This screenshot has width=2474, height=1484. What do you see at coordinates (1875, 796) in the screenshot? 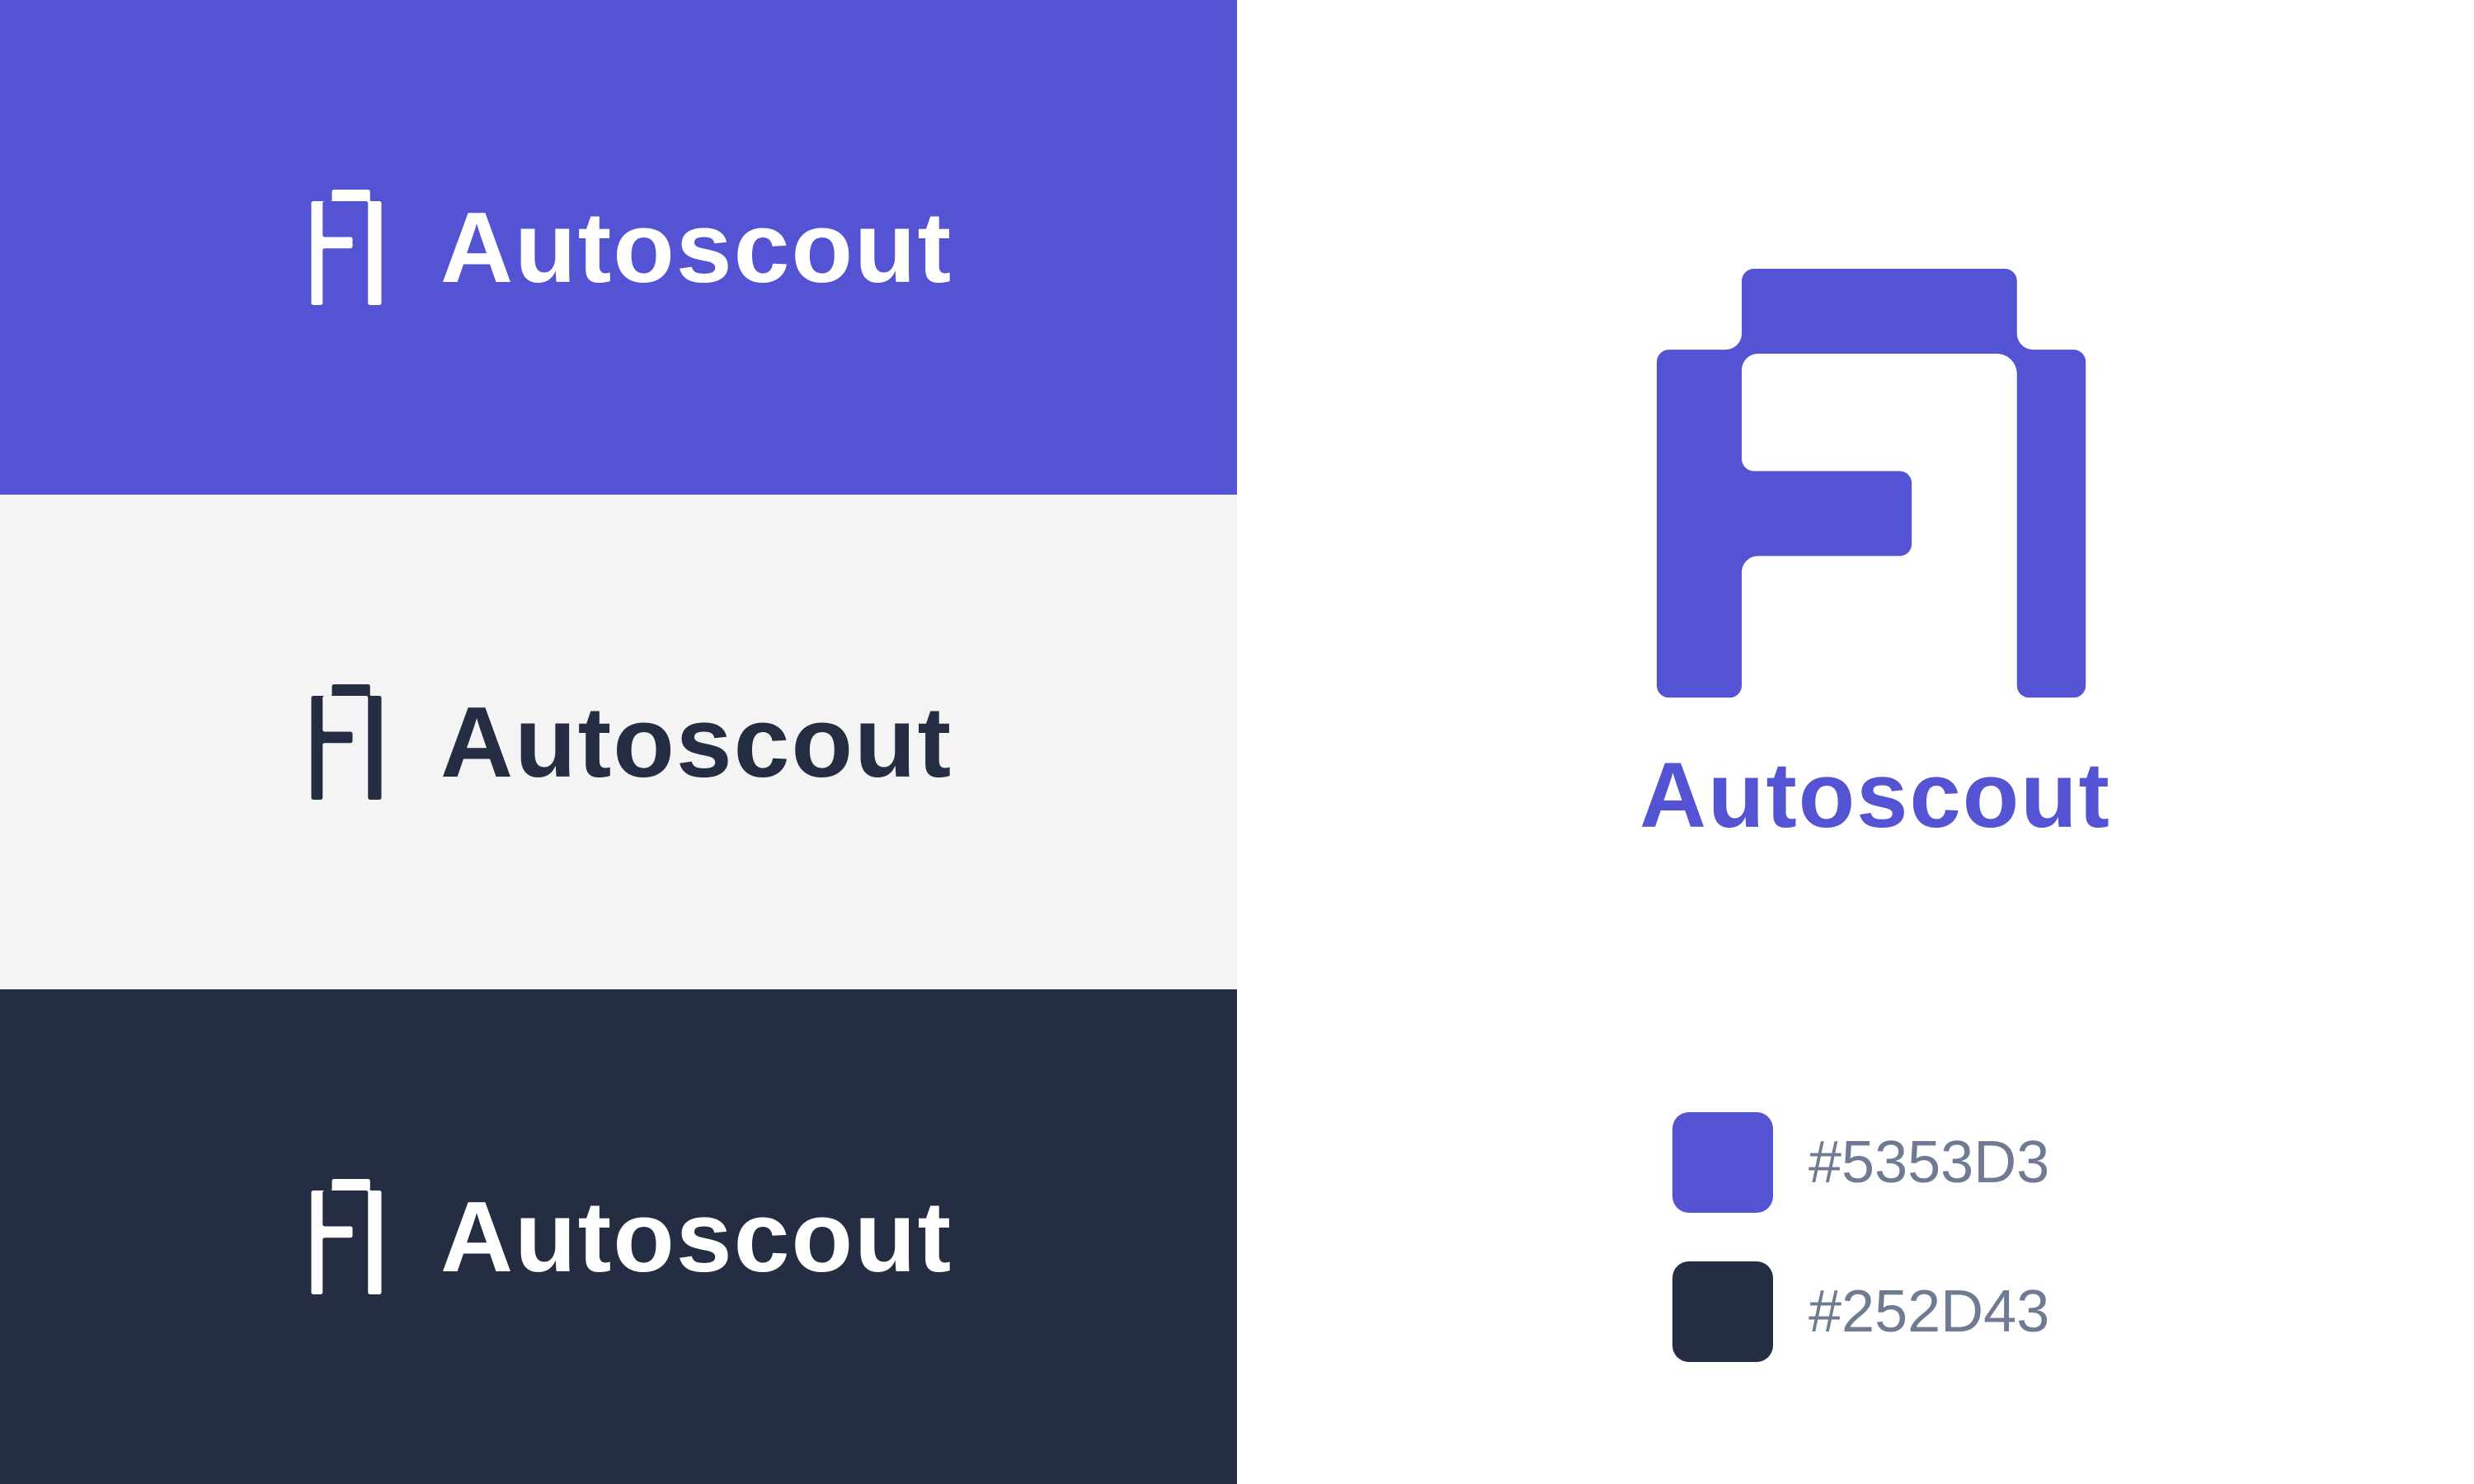
I see `hero-brand-wordmark: Autoscout` at bounding box center [1875, 796].